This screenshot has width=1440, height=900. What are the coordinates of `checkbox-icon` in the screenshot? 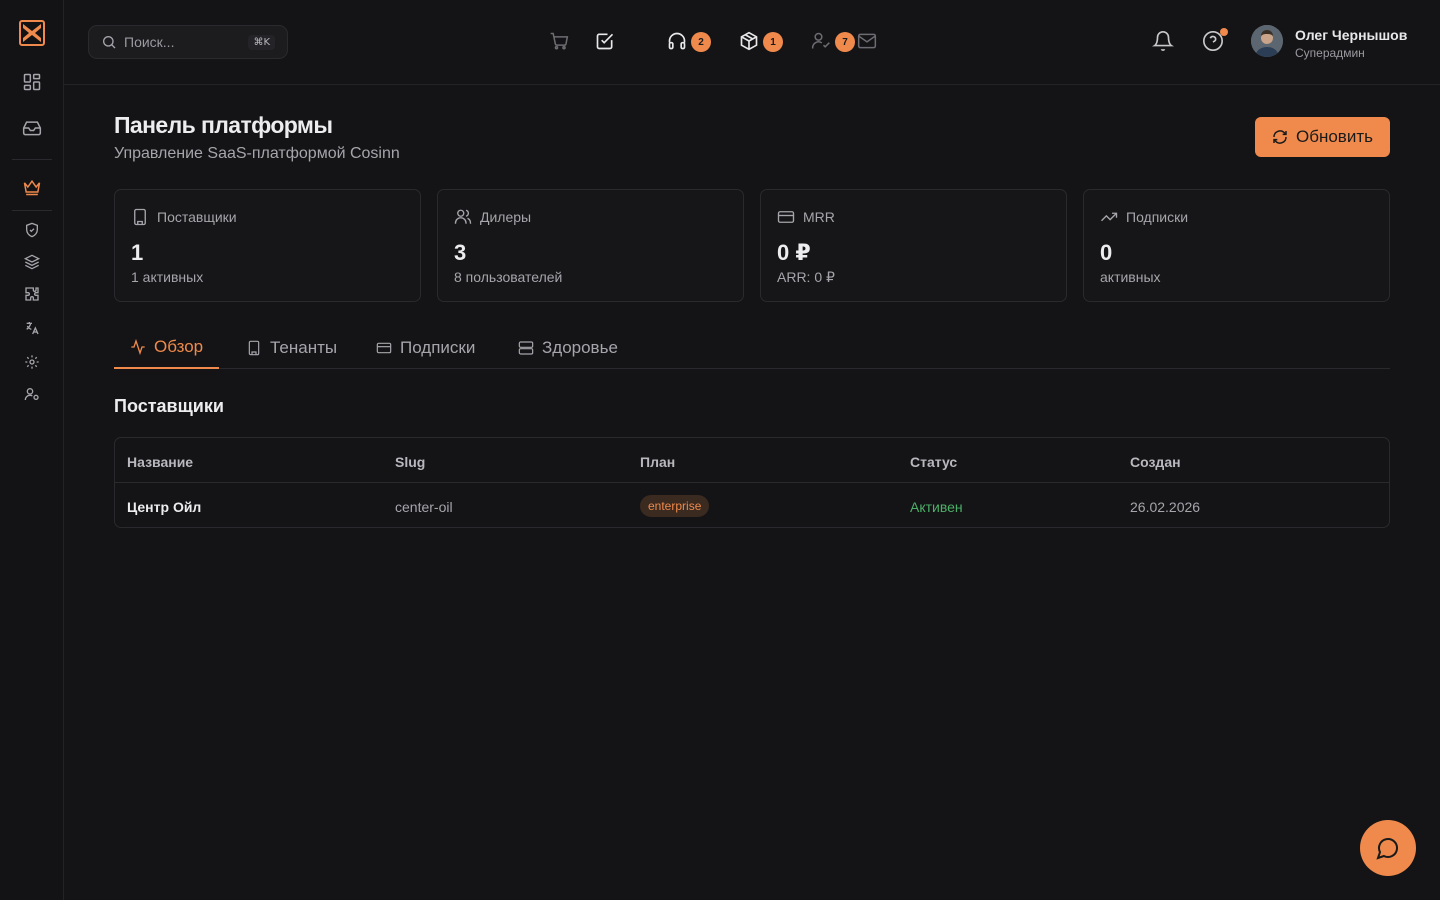 It's located at (605, 41).